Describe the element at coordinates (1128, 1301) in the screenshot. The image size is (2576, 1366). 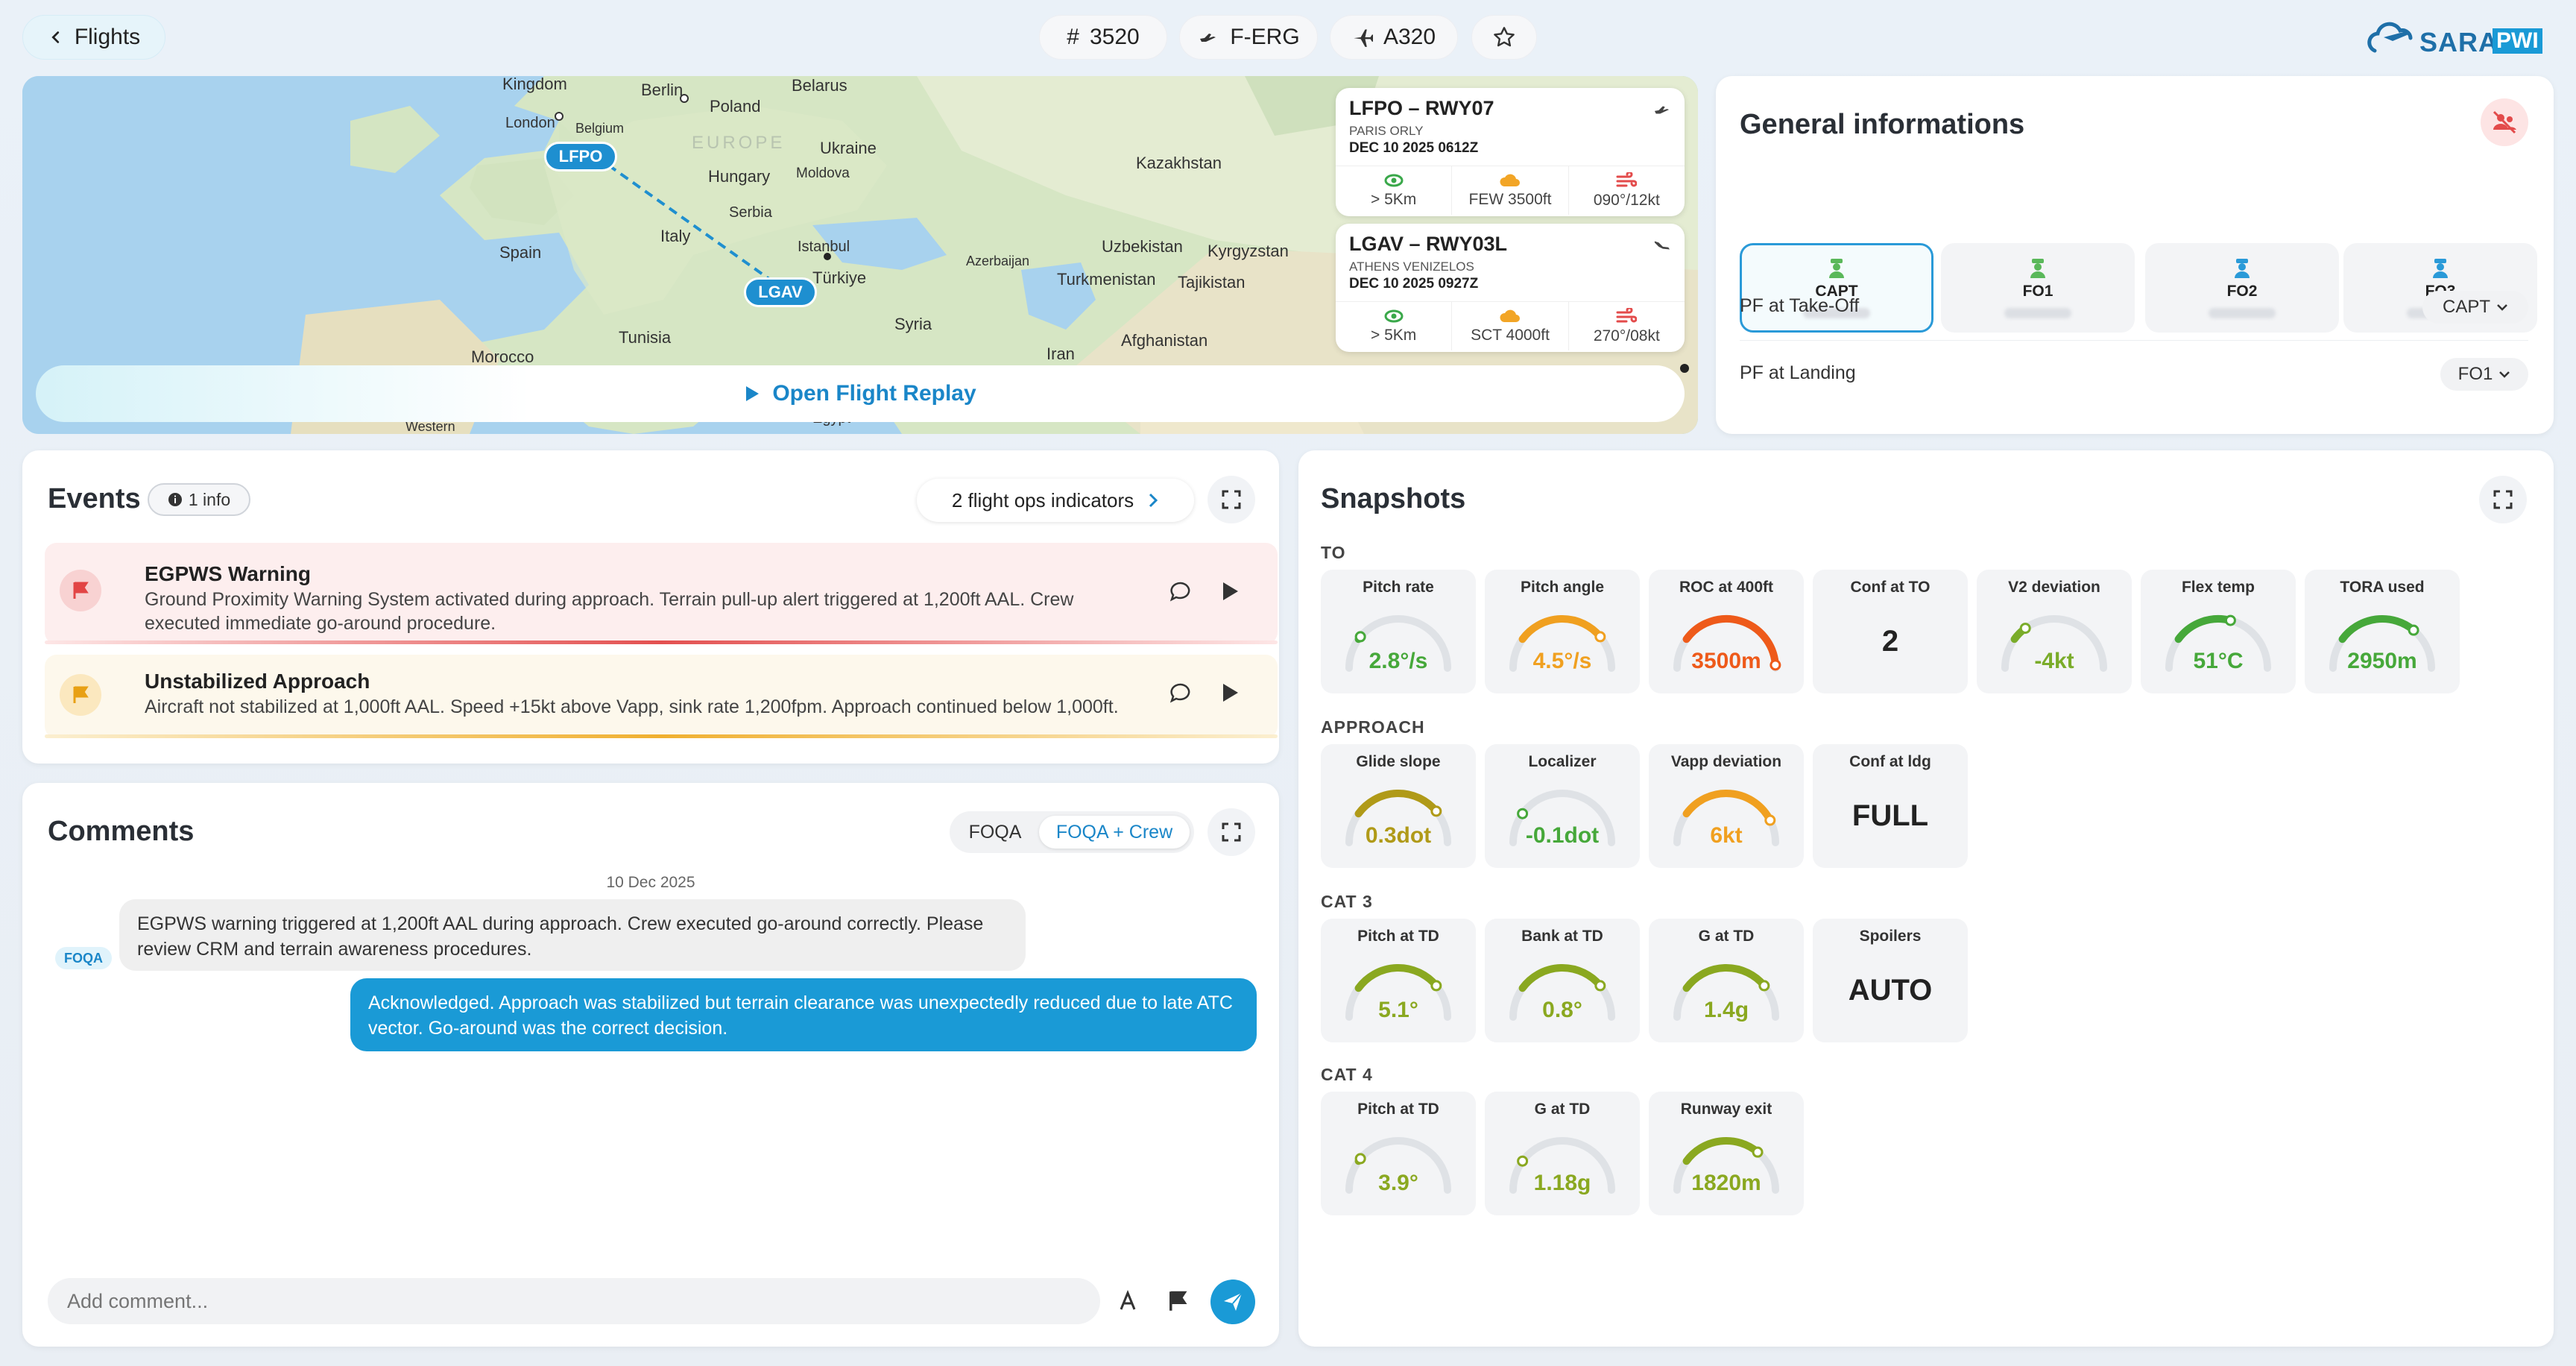
I see `text-format-icon` at that location.